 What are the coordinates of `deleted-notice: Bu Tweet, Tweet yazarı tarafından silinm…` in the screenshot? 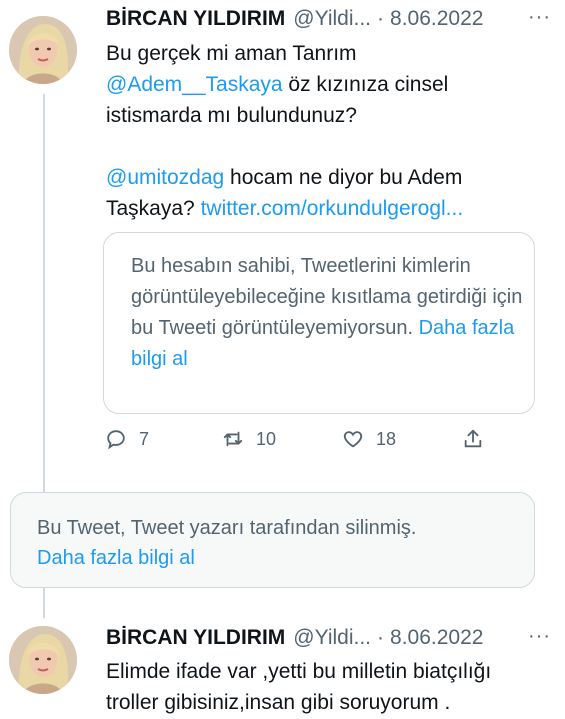 It's located at (226, 543).